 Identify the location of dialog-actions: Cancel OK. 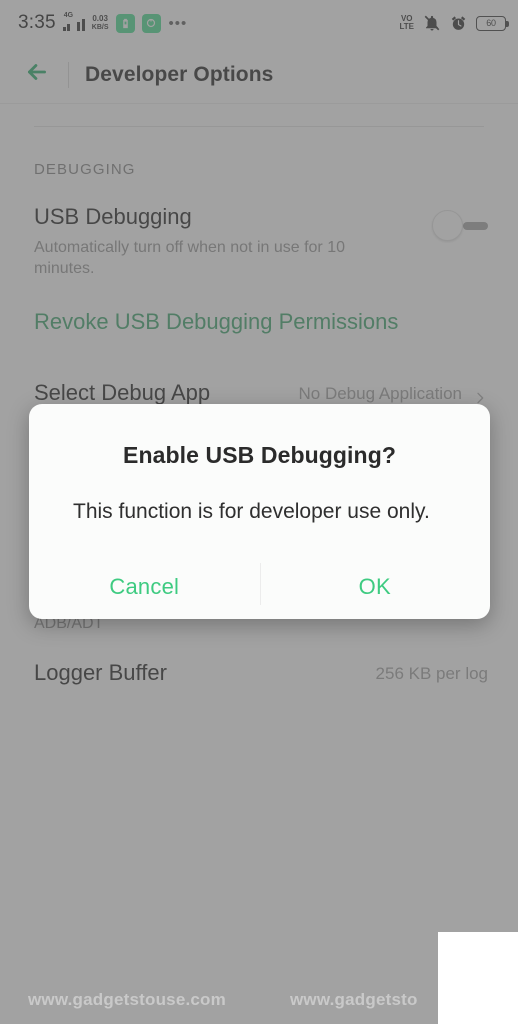
(259, 587).